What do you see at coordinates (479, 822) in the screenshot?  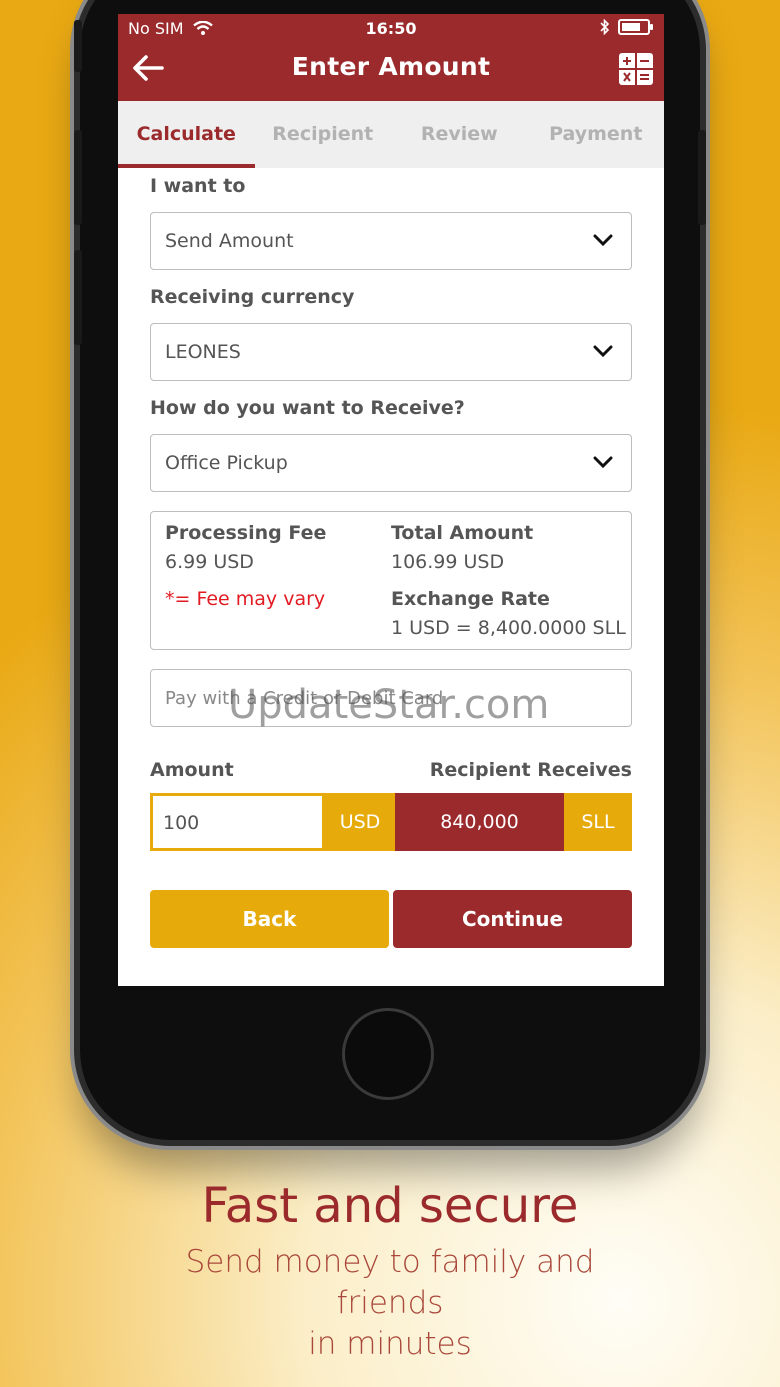 I see `receive-amount-value: 840,000` at bounding box center [479, 822].